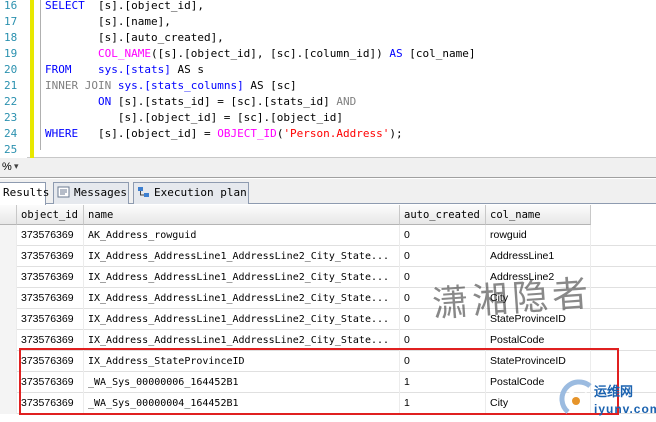  I want to click on code-token: [s].[name],, so click(108, 21).